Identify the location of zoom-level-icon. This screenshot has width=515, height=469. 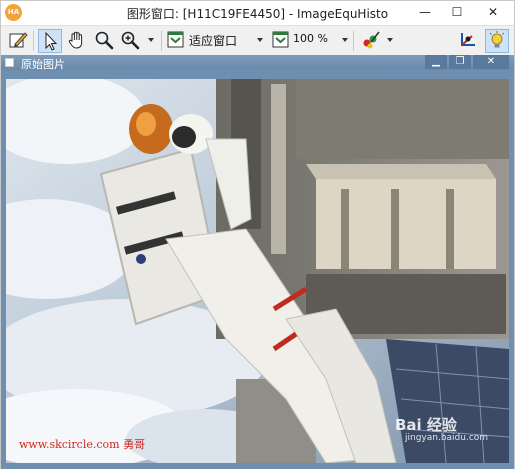
(280, 39).